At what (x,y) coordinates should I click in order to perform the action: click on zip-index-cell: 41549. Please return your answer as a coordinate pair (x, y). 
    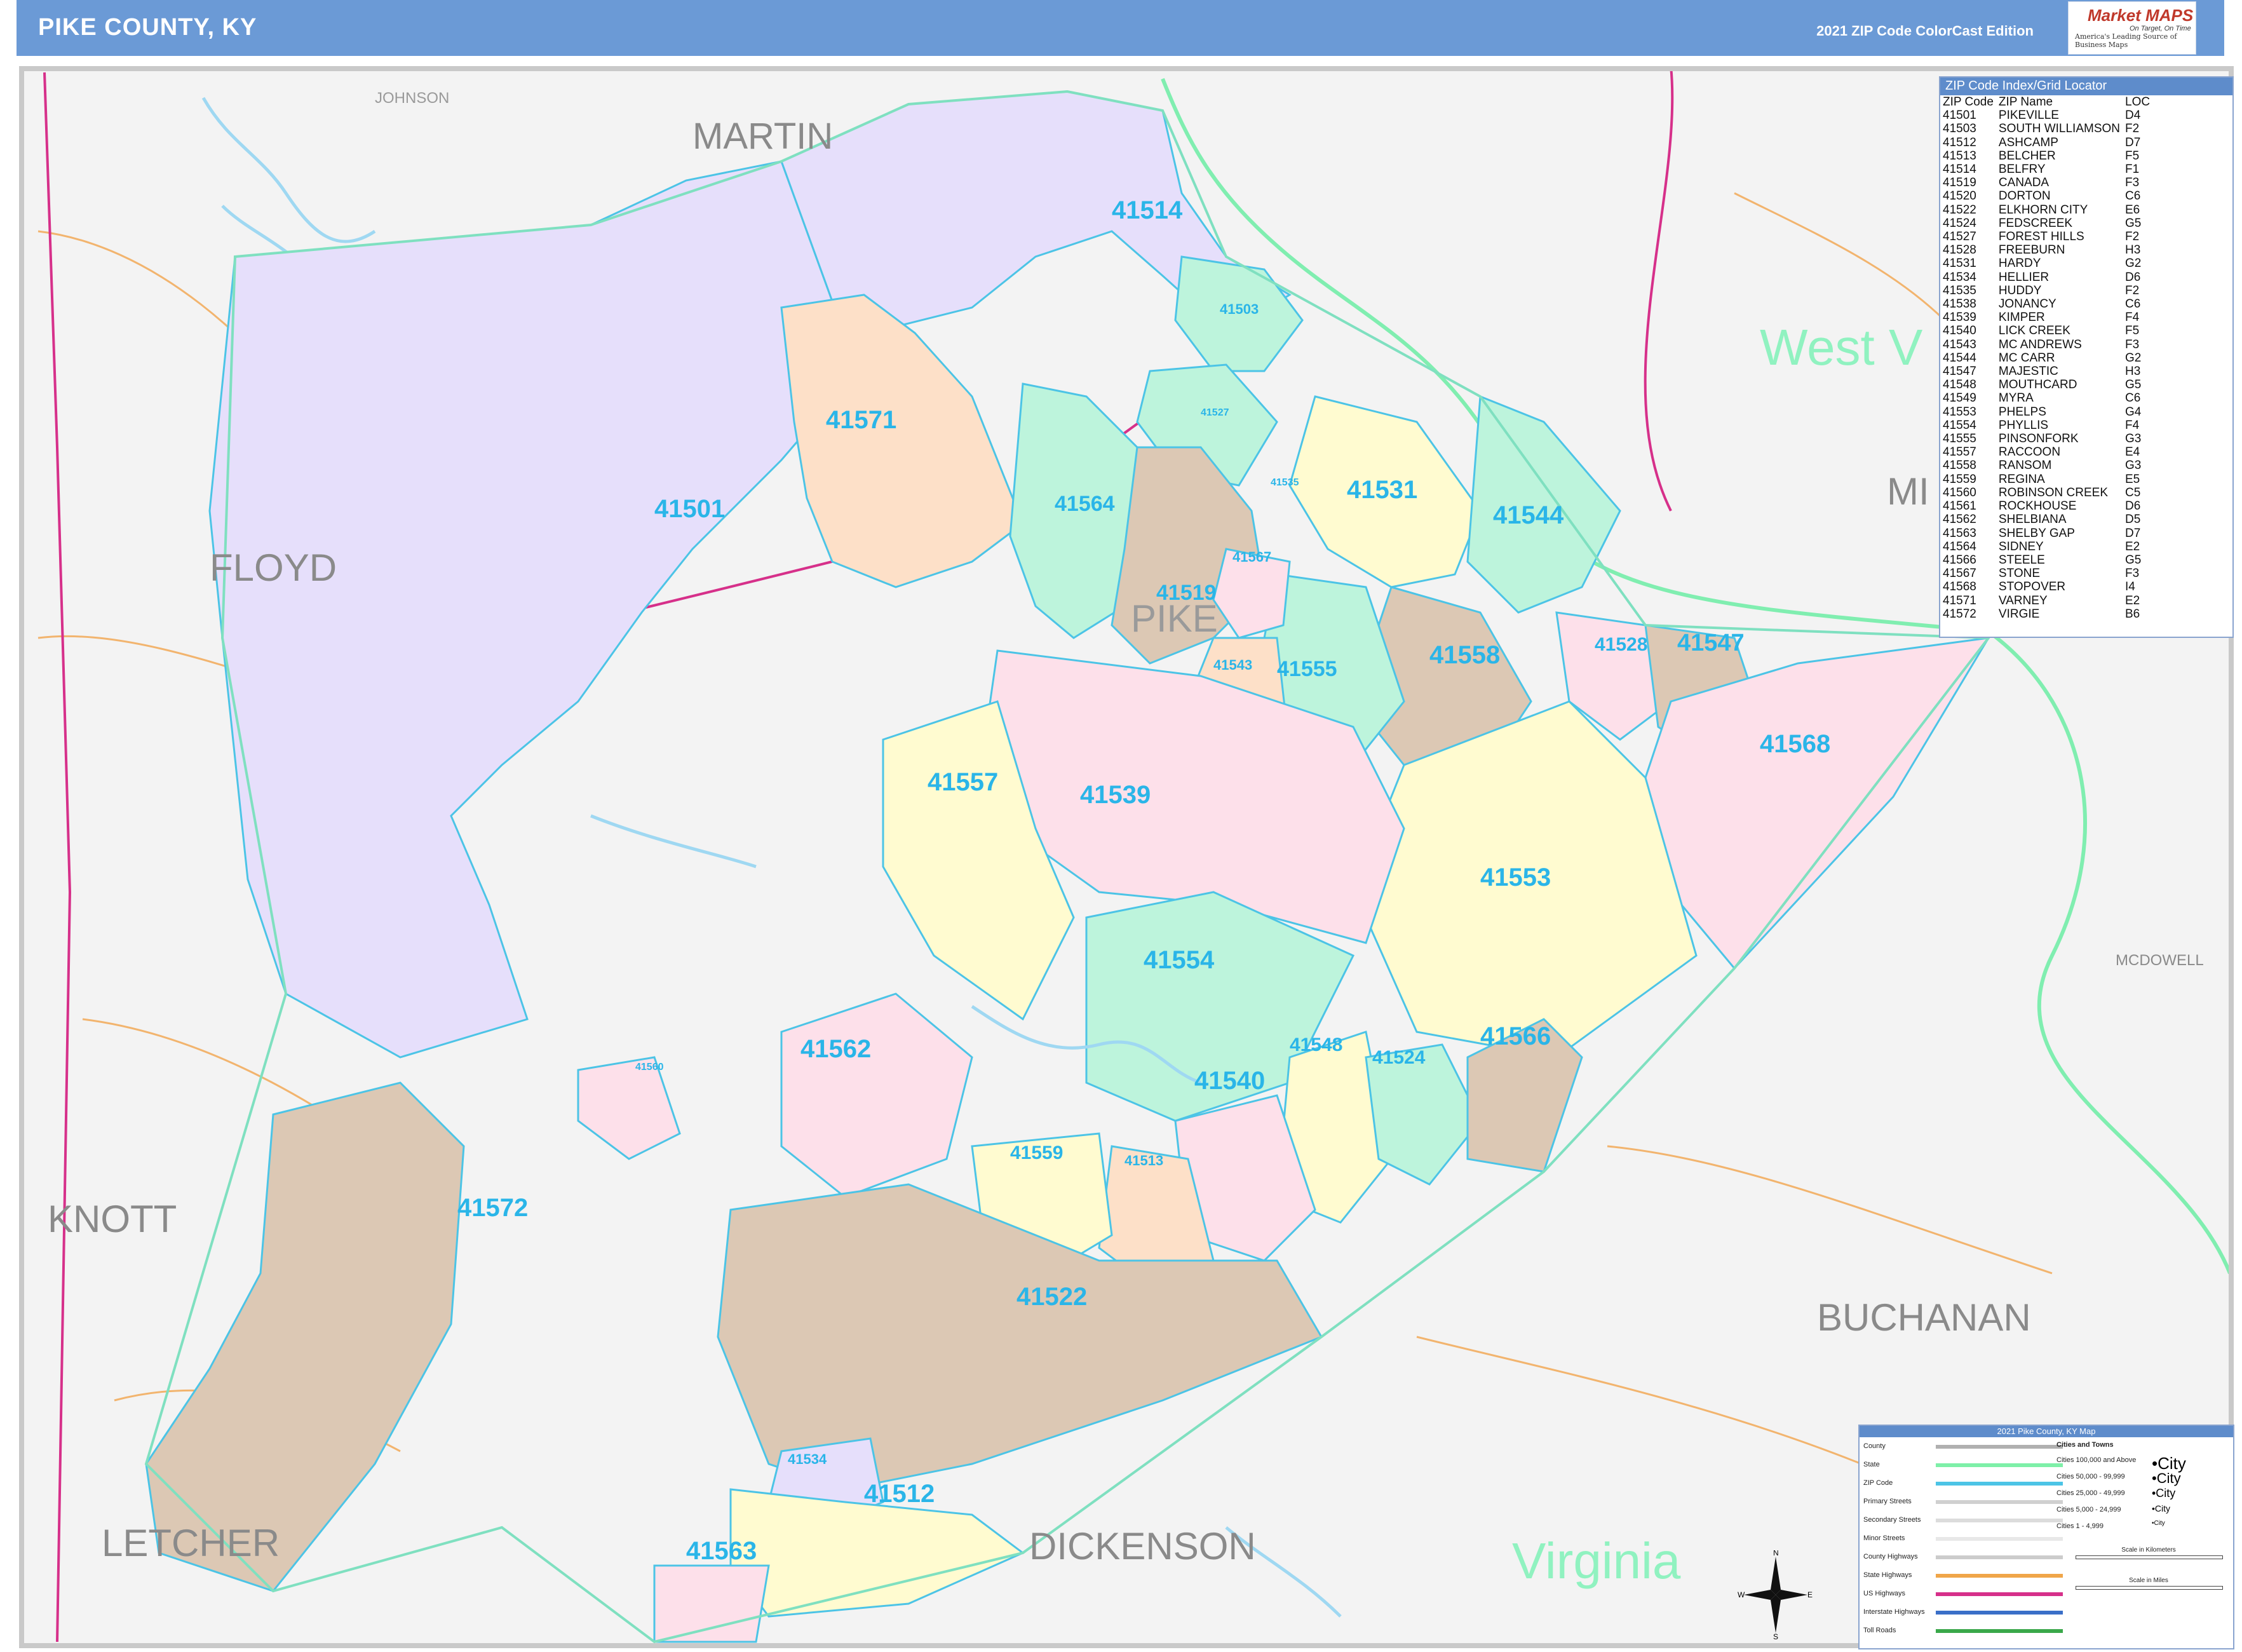
    Looking at the image, I should click on (1959, 398).